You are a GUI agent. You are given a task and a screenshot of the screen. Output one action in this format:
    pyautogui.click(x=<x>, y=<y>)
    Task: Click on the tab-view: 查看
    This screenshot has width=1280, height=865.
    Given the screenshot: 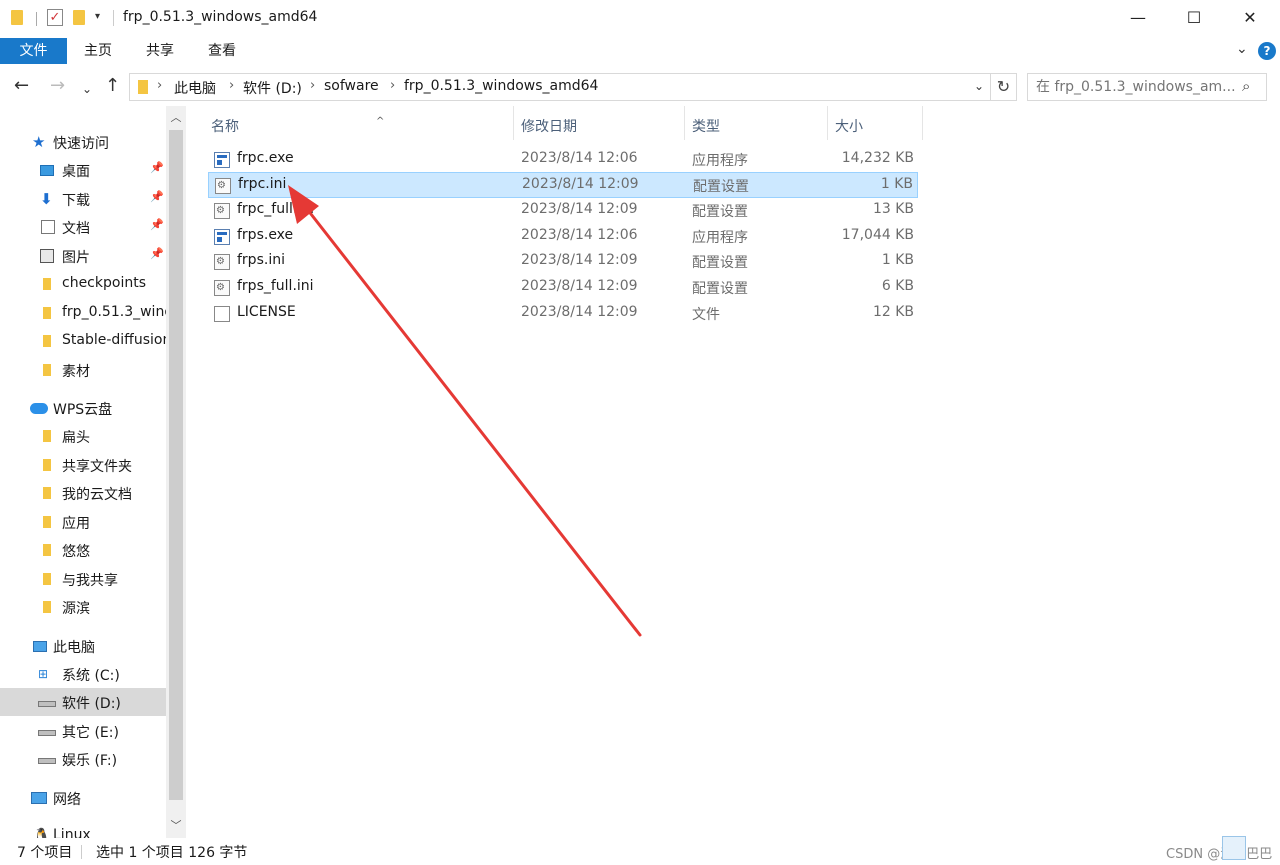 What is the action you would take?
    pyautogui.click(x=222, y=51)
    